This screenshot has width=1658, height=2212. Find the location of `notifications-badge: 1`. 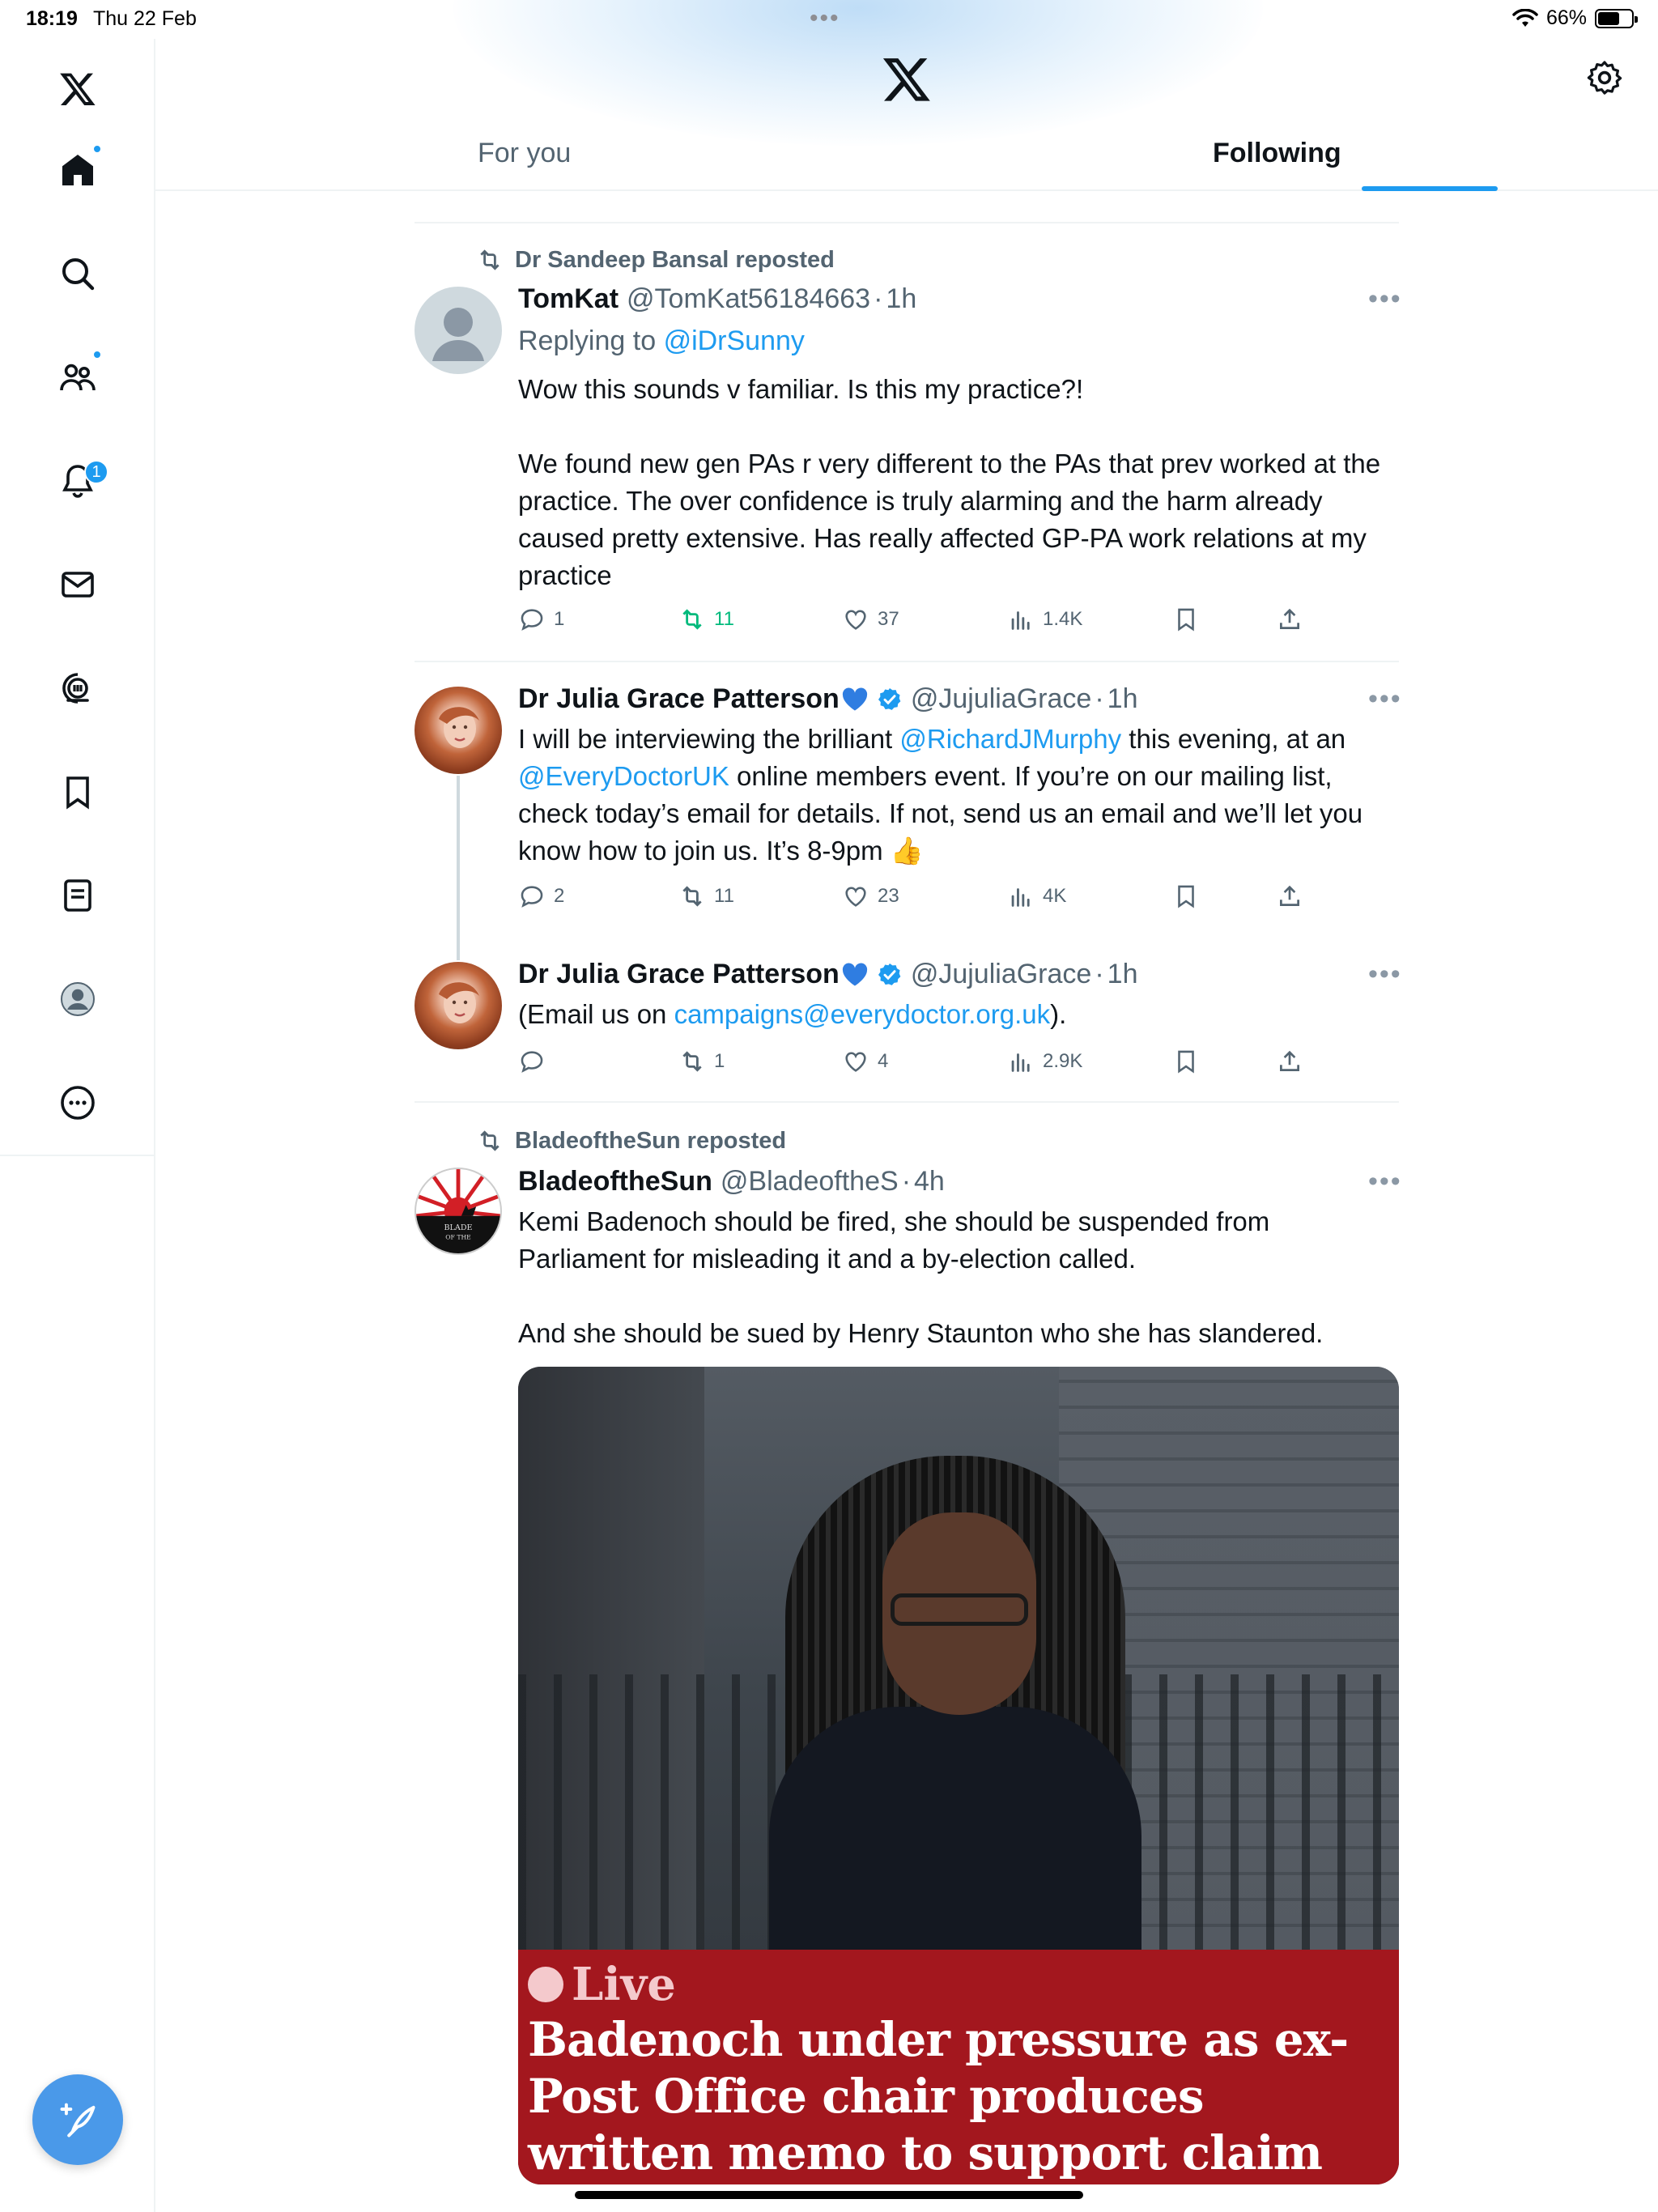

notifications-badge: 1 is located at coordinates (96, 472).